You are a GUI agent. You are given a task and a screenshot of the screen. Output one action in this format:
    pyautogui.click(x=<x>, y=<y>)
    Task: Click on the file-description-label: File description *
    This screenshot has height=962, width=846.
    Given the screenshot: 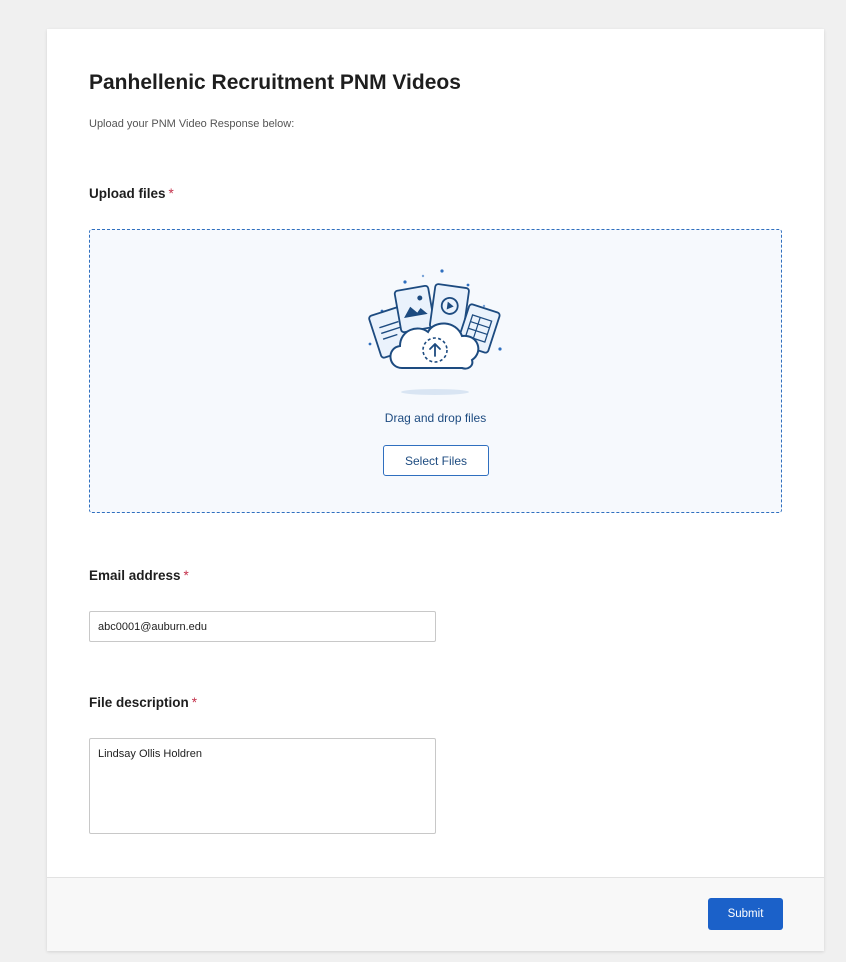 What is the action you would take?
    pyautogui.click(x=143, y=702)
    